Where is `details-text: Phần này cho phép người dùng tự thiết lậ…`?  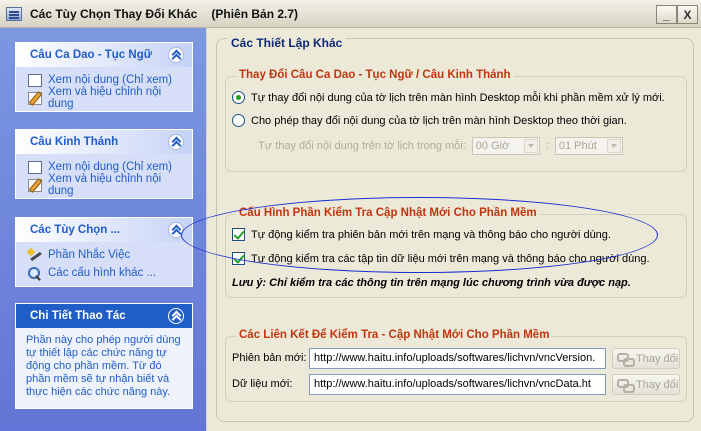 details-text: Phần này cho phép người dùng tự thiết lậ… is located at coordinates (103, 366).